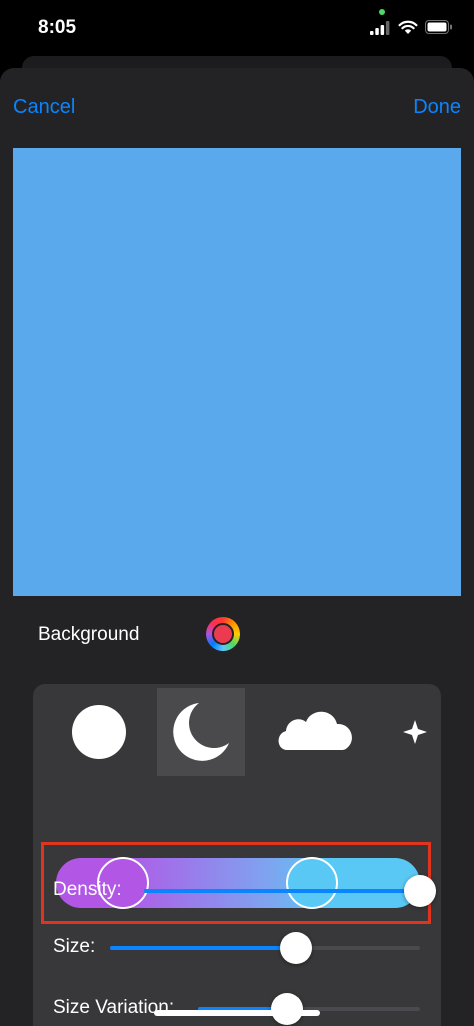 Image resolution: width=474 pixels, height=1026 pixels. I want to click on size-slider-row: Size:, so click(238, 947).